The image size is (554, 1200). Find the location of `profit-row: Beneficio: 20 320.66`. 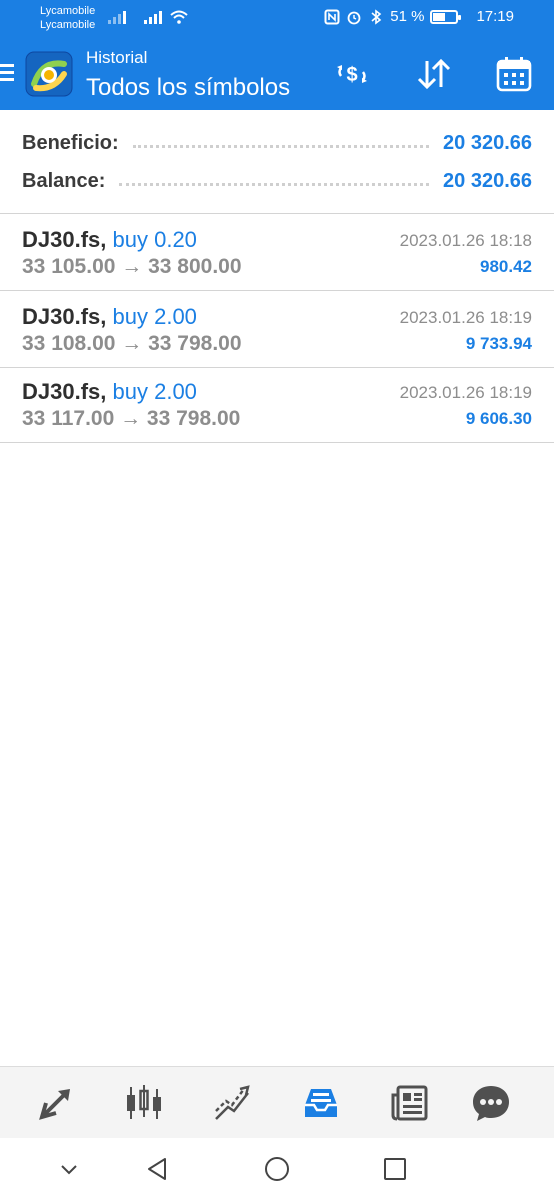

profit-row: Beneficio: 20 320.66 is located at coordinates (277, 143).